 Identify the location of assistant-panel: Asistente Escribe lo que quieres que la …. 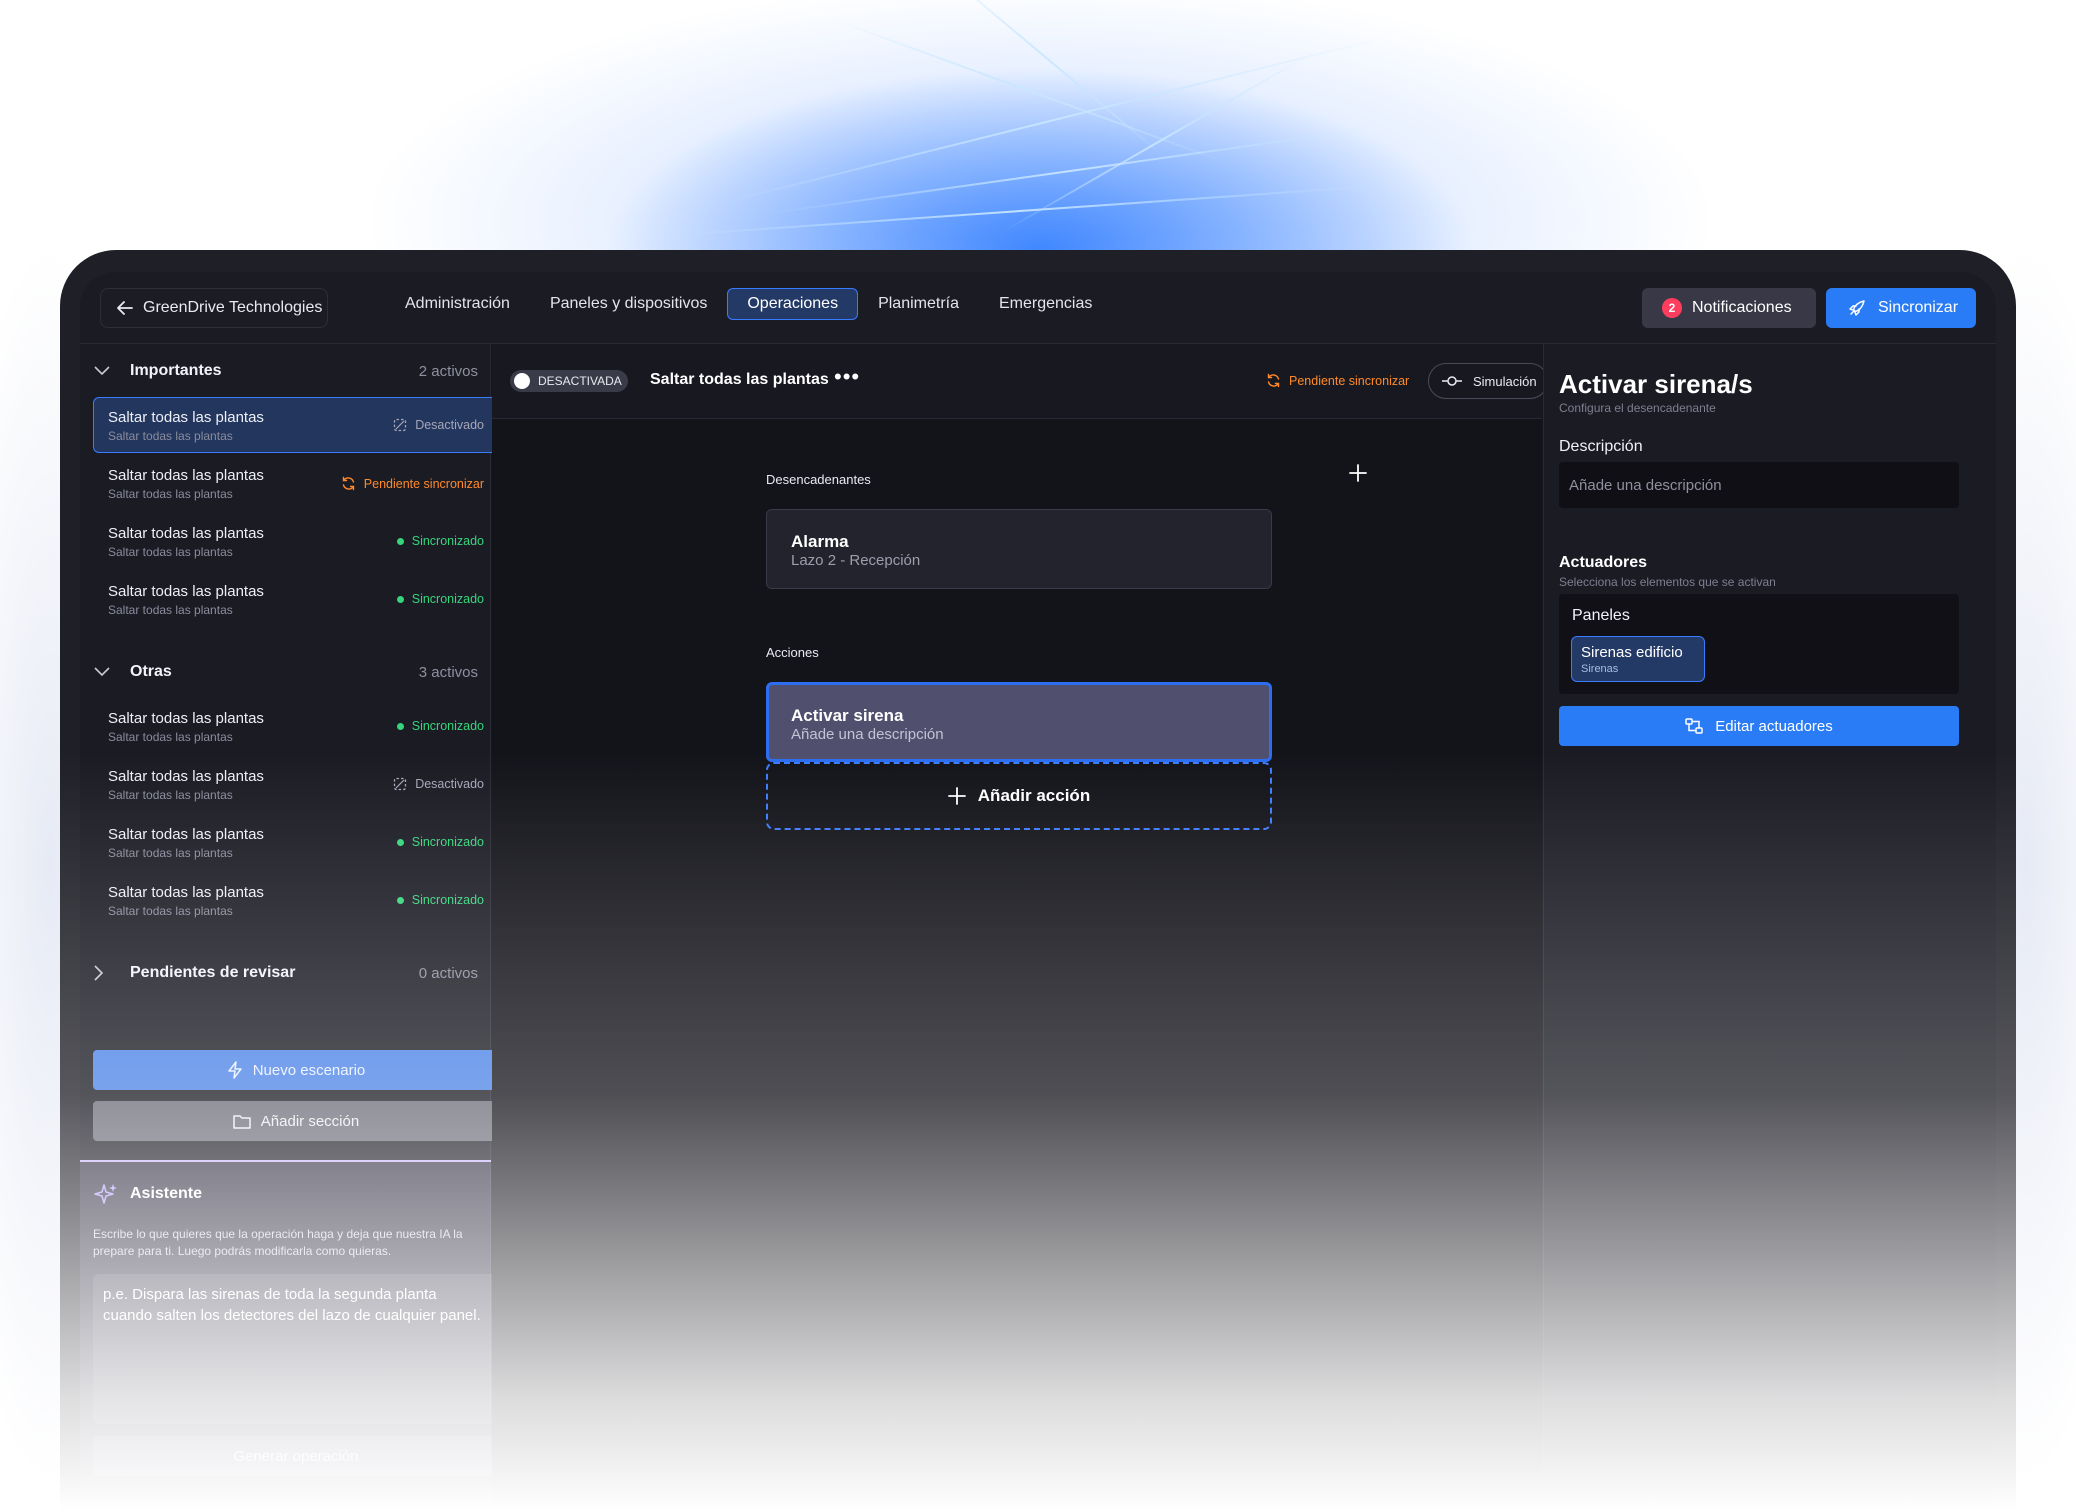
(289, 1336).